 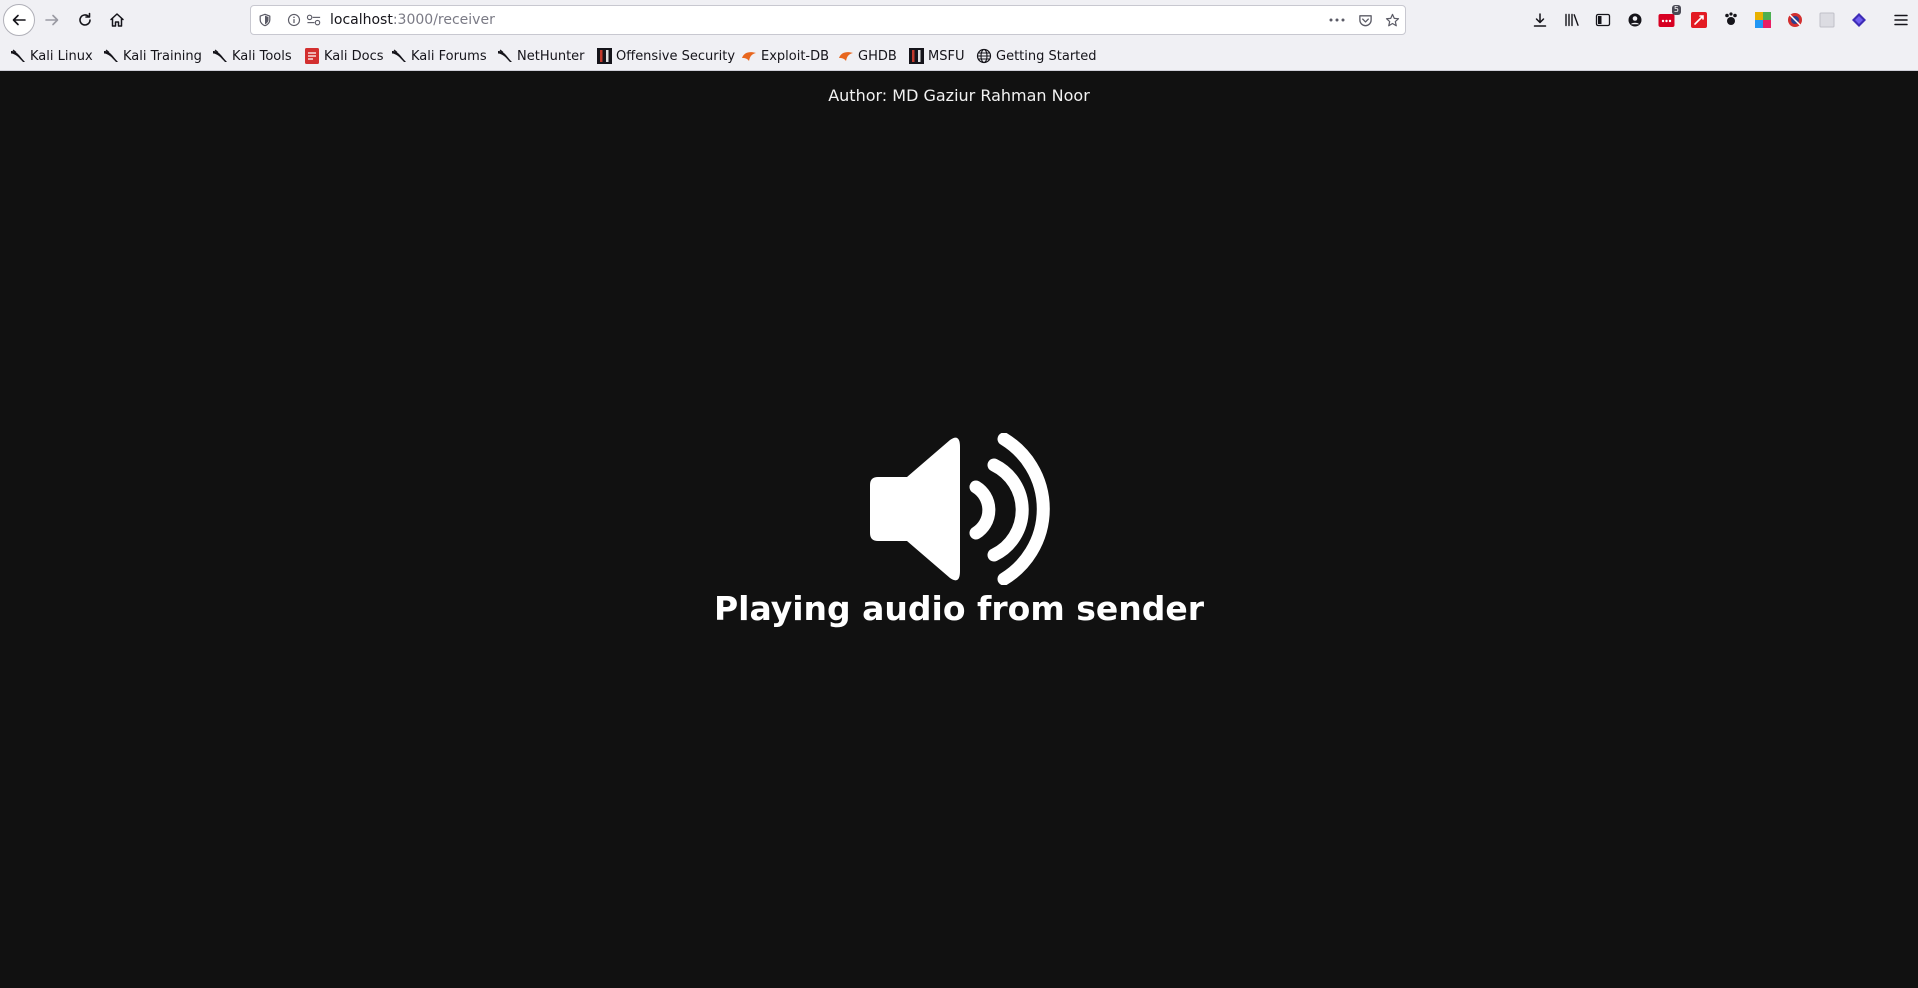 I want to click on bookmark-nethunter: NetHunter, so click(x=541, y=56).